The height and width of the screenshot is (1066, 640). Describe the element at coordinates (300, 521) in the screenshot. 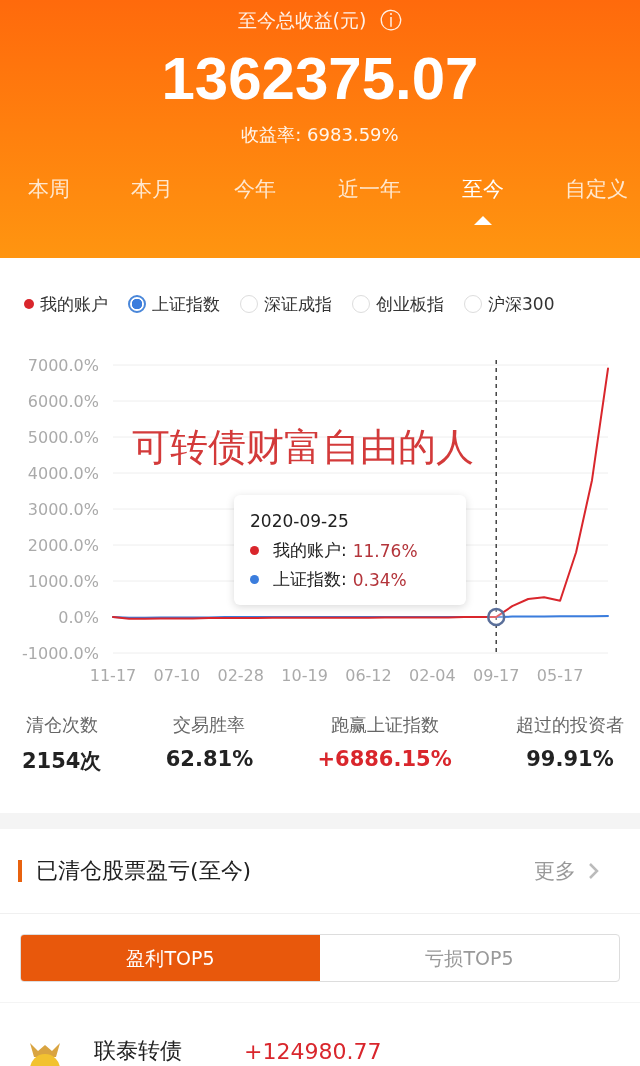

I see `tooltip-date: 2020-09-25` at that location.